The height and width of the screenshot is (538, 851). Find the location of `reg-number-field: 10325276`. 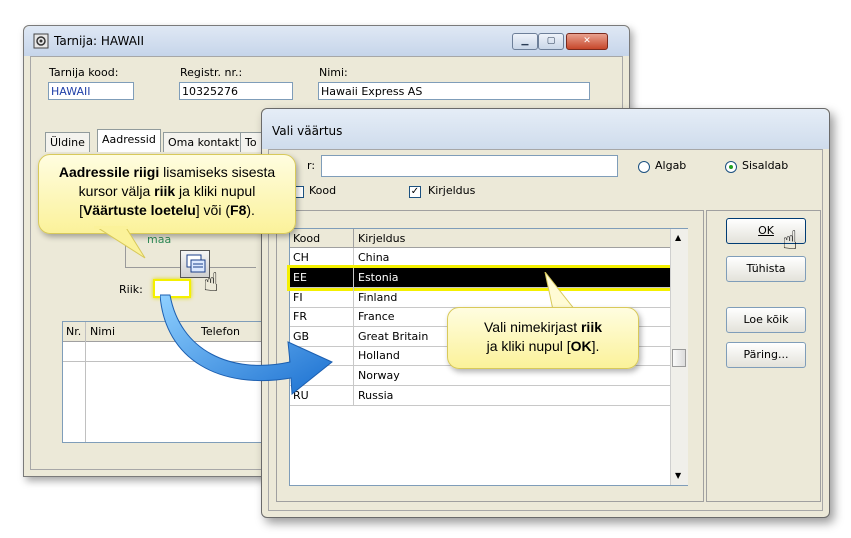

reg-number-field: 10325276 is located at coordinates (236, 91).